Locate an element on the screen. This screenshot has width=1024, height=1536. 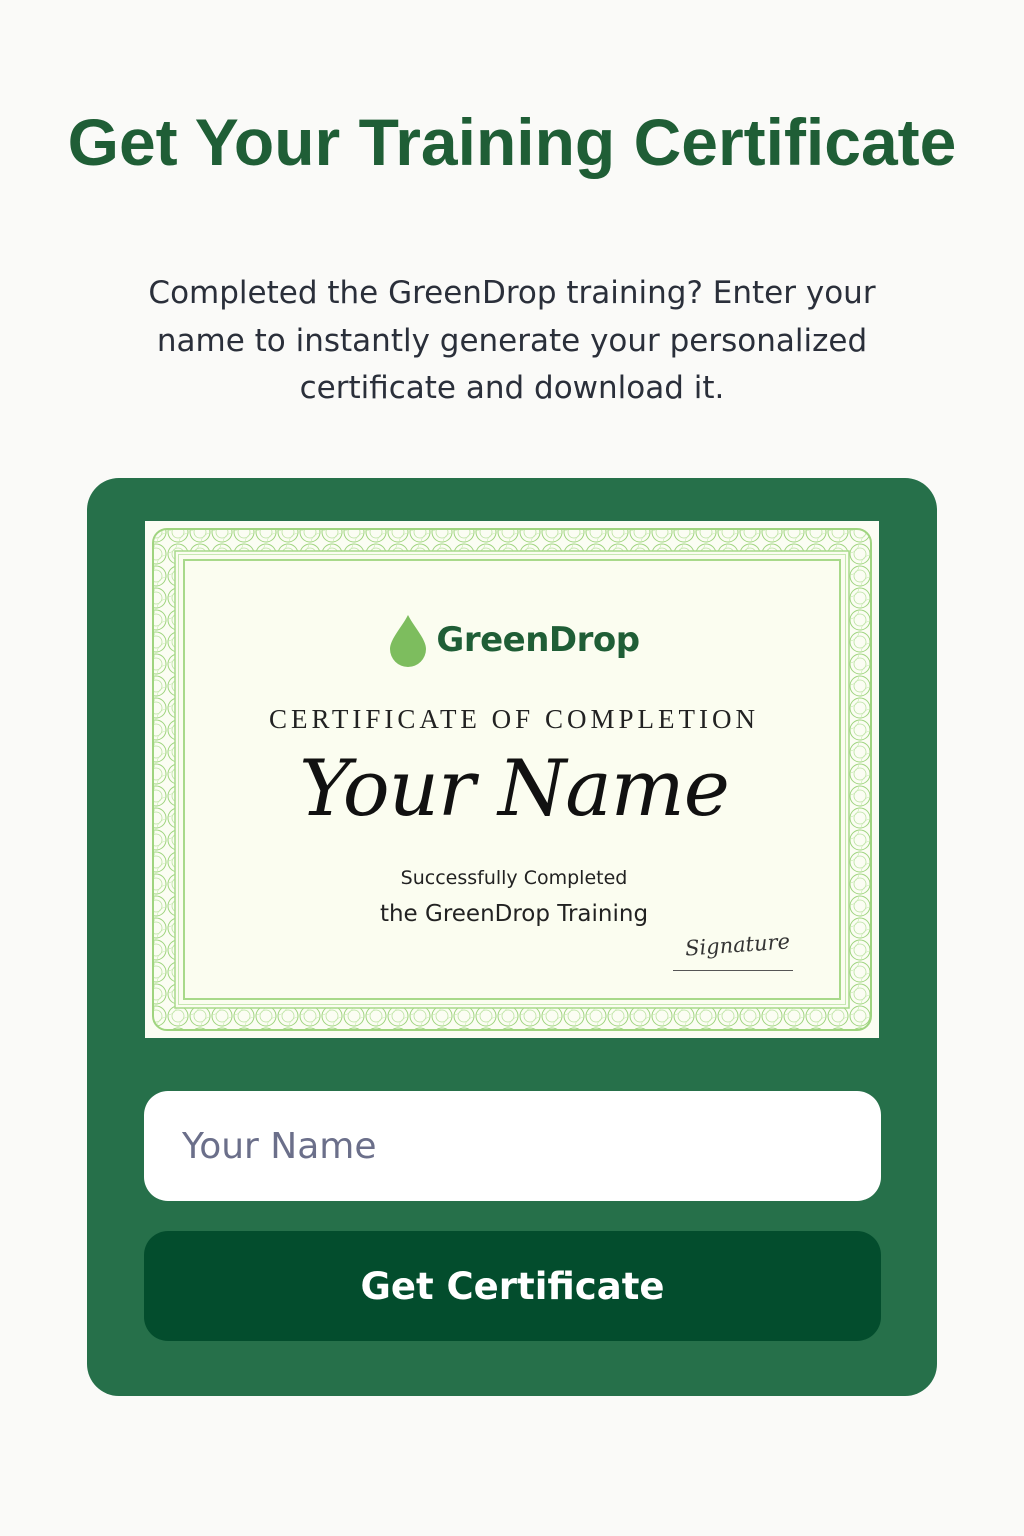
completion-text: Successfully Completed is located at coordinates (514, 878).